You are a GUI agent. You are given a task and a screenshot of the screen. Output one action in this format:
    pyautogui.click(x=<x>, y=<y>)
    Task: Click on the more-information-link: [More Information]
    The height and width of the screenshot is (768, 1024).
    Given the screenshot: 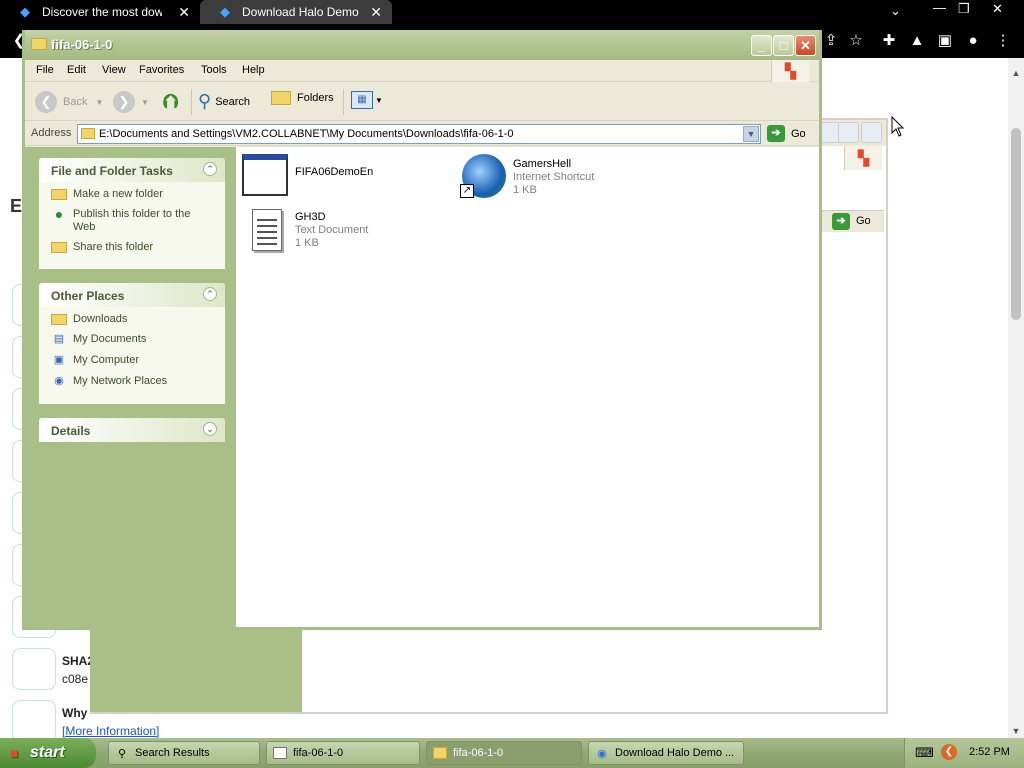 What is the action you would take?
    pyautogui.click(x=110, y=731)
    